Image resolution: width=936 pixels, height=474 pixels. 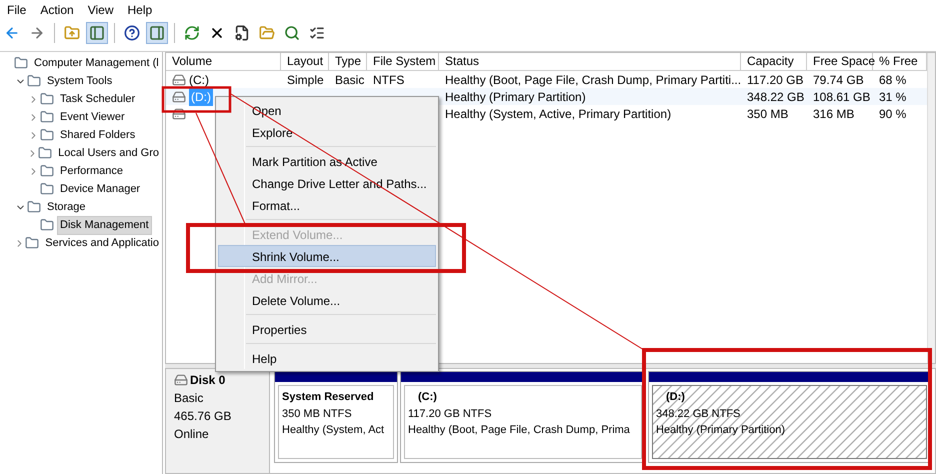 I want to click on menu-item: File, so click(x=17, y=10).